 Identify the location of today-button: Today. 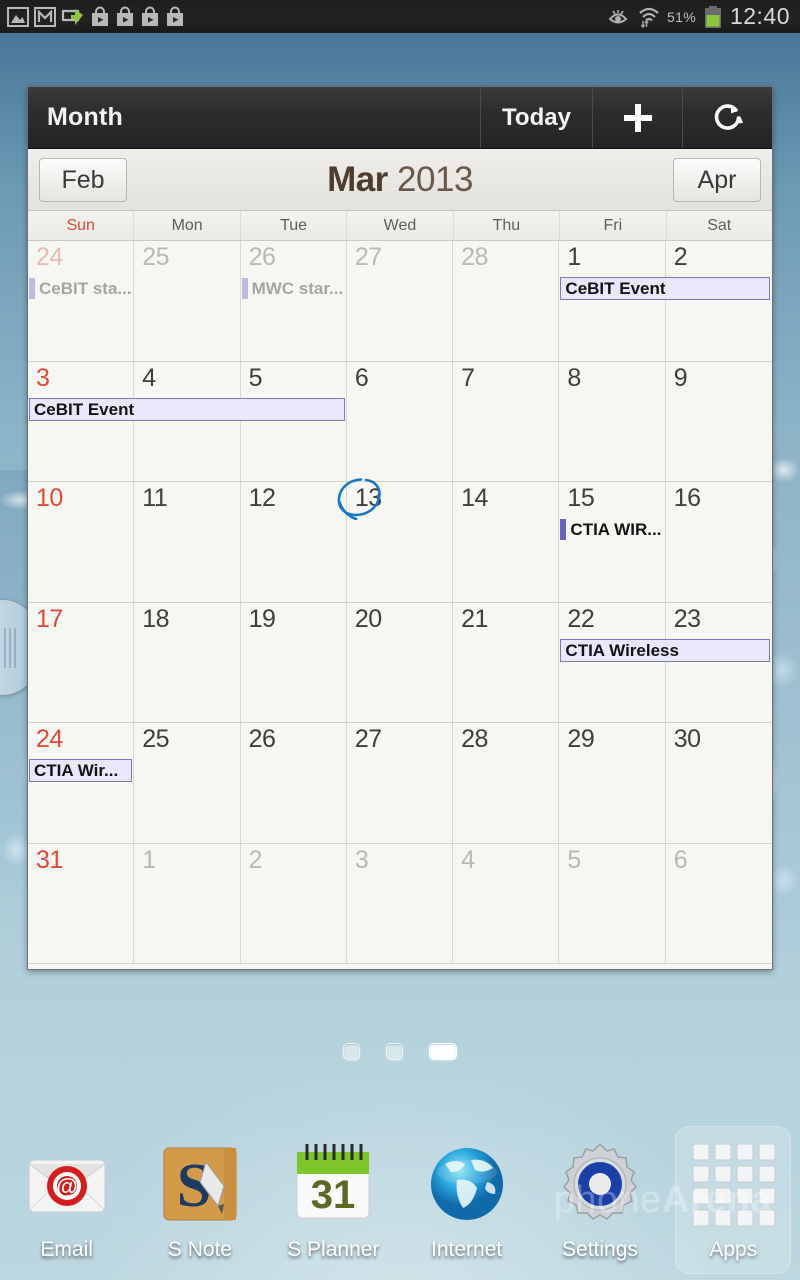
(536, 117).